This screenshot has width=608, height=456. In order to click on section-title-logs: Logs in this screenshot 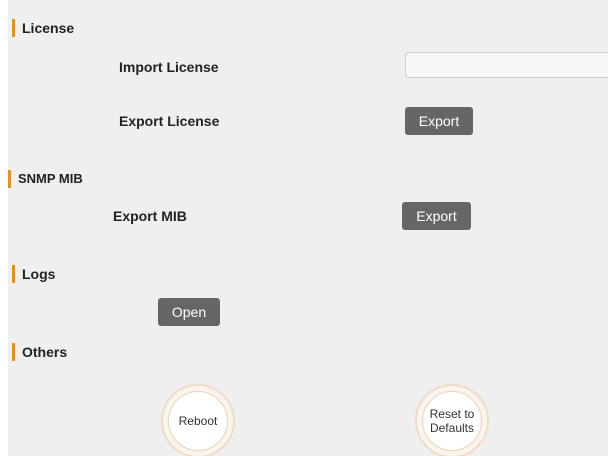, I will do `click(39, 274)`.